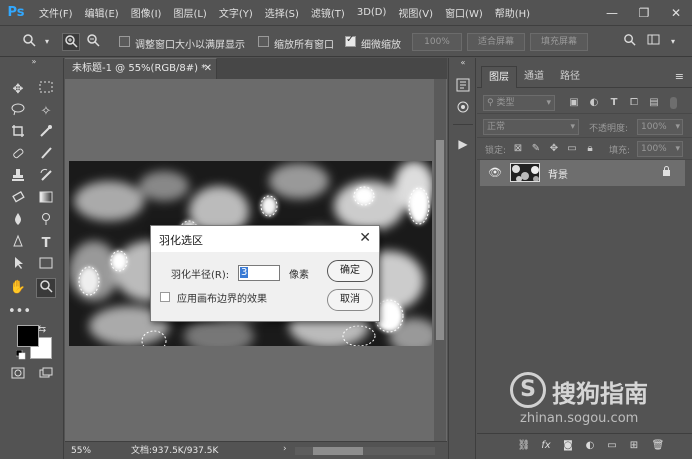 The image size is (692, 459). Describe the element at coordinates (612, 13) in the screenshot. I see `minimize-button: —` at that location.